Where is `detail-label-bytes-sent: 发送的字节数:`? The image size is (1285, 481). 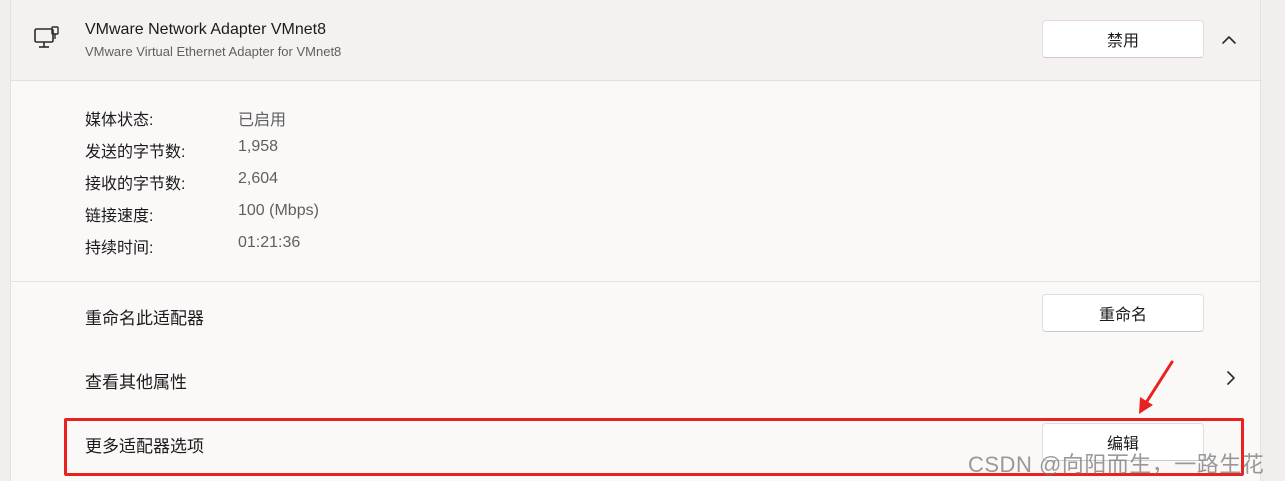
detail-label-bytes-sent: 发送的字节数: is located at coordinates (135, 152).